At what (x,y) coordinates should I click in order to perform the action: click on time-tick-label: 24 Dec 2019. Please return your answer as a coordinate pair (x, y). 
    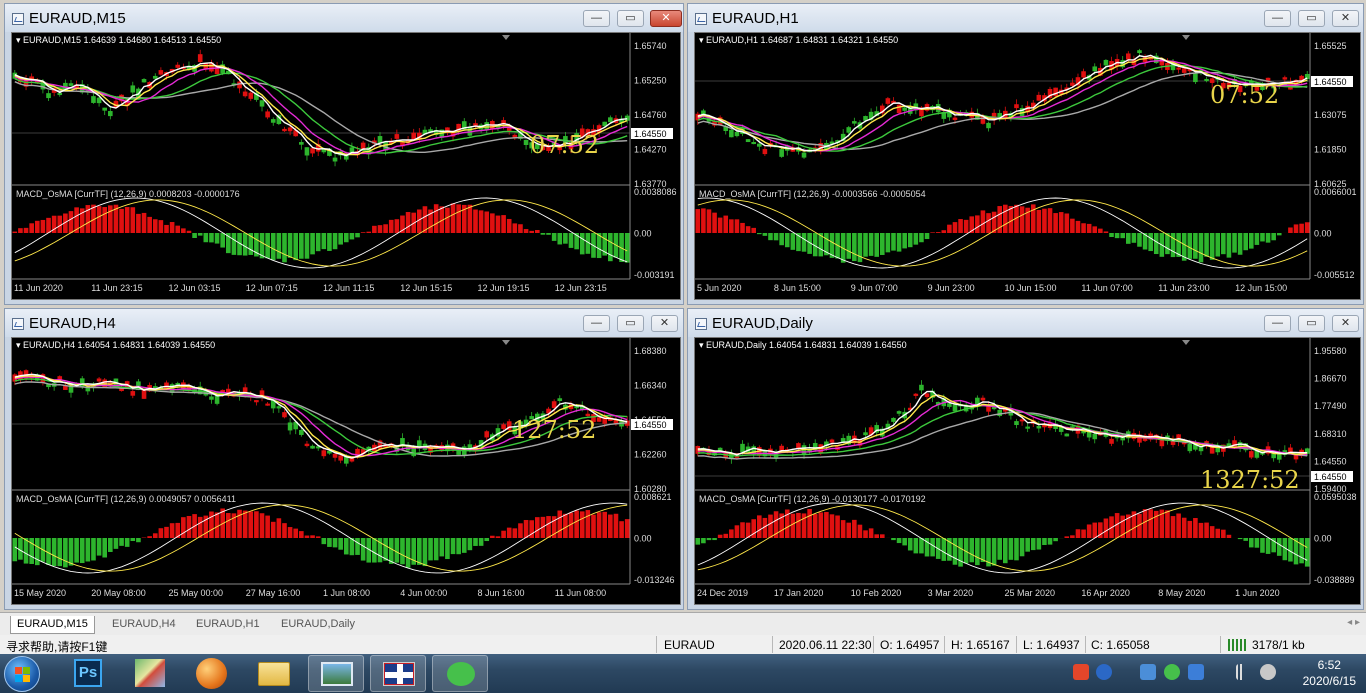
    Looking at the image, I should click on (722, 593).